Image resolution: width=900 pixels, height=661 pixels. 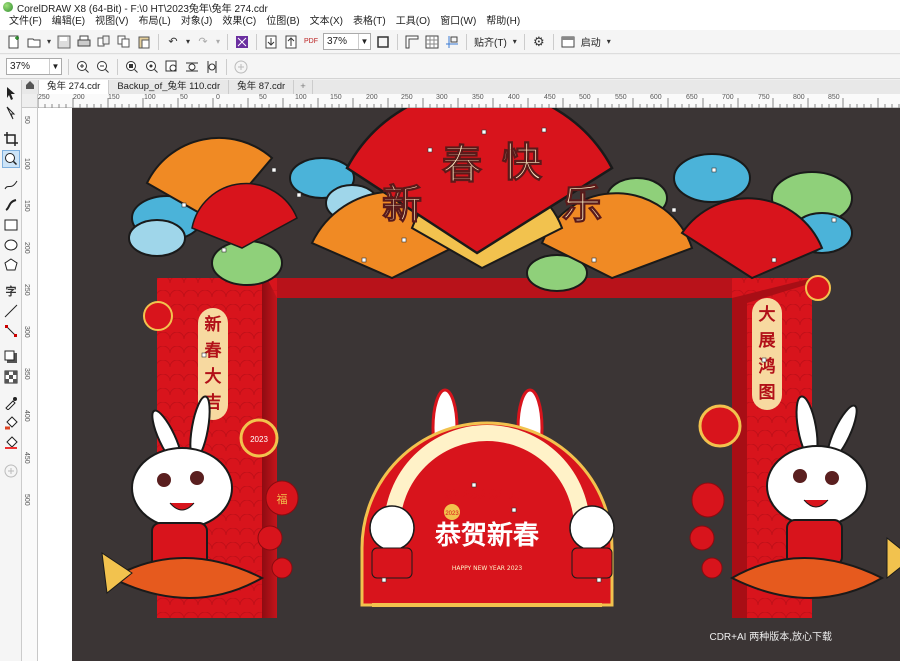 What do you see at coordinates (26, 248) in the screenshot?
I see `ruler-tick-label: 200` at bounding box center [26, 248].